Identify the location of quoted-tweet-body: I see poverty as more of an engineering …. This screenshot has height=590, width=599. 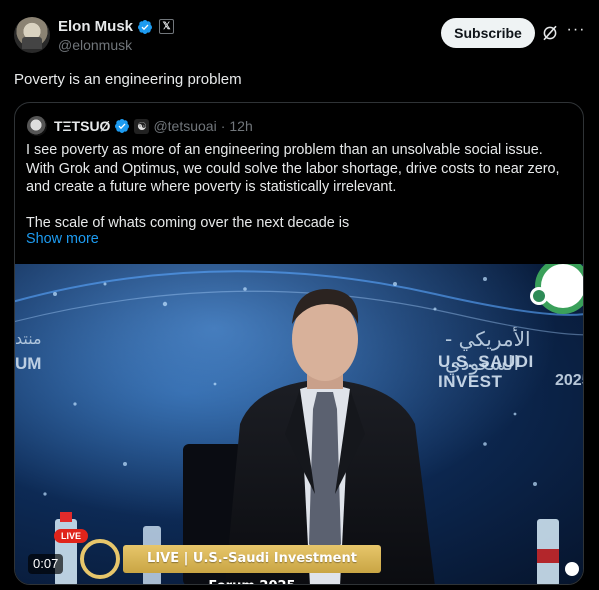
(300, 186).